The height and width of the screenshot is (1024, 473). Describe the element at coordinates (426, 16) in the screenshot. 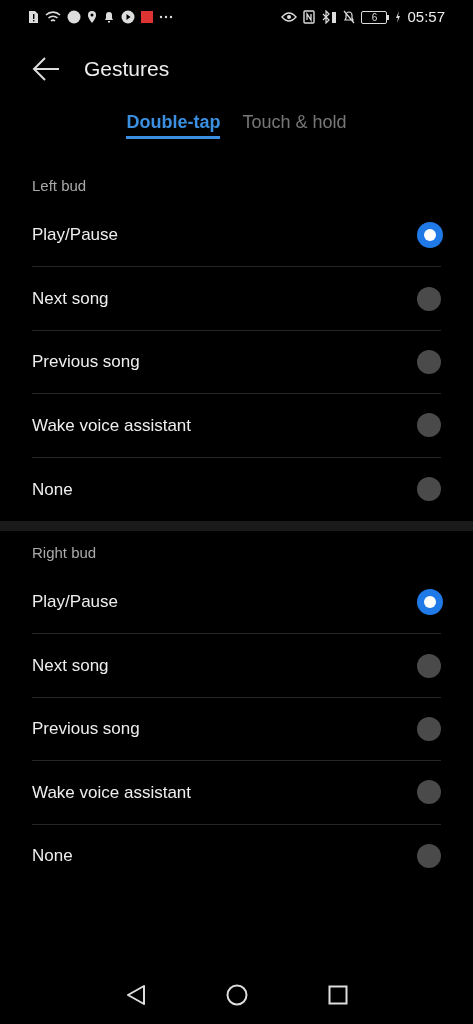

I see `clock-time: 05:57` at that location.